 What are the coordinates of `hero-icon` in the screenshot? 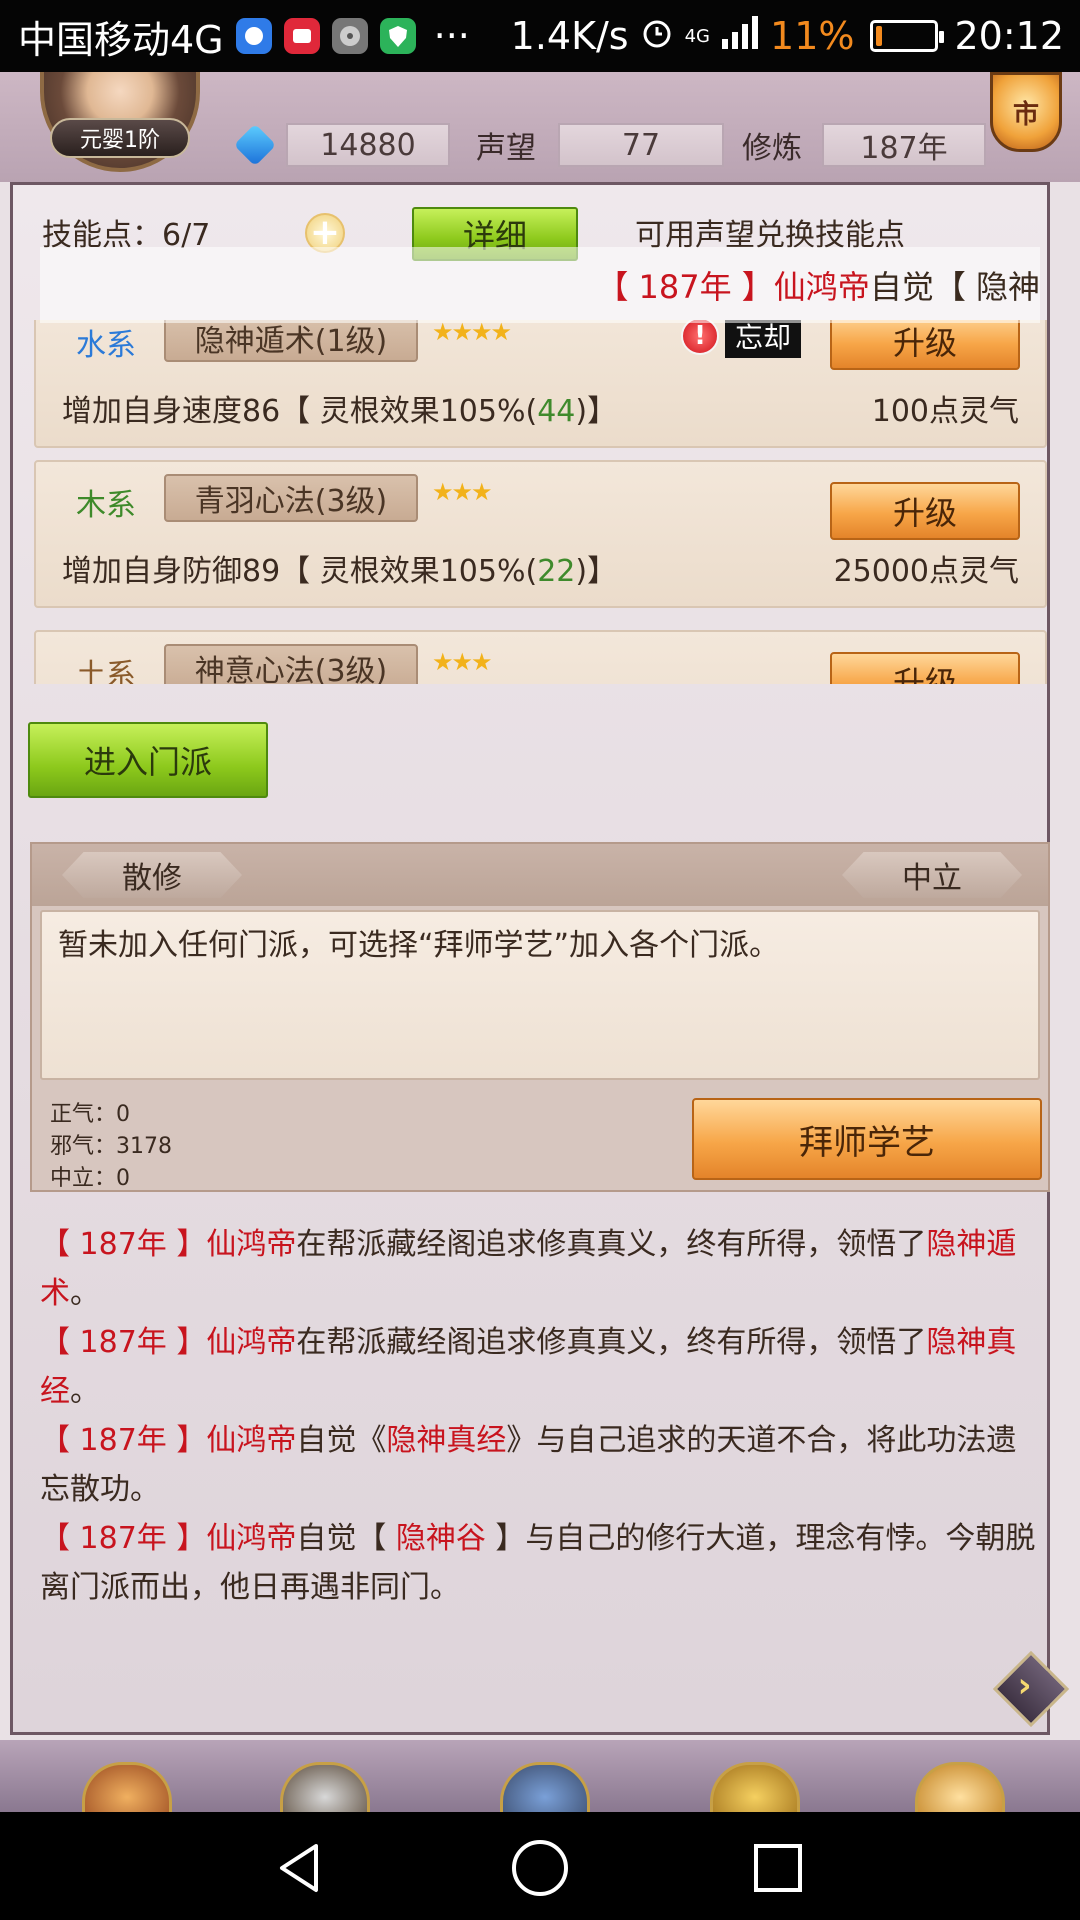 It's located at (127, 1787).